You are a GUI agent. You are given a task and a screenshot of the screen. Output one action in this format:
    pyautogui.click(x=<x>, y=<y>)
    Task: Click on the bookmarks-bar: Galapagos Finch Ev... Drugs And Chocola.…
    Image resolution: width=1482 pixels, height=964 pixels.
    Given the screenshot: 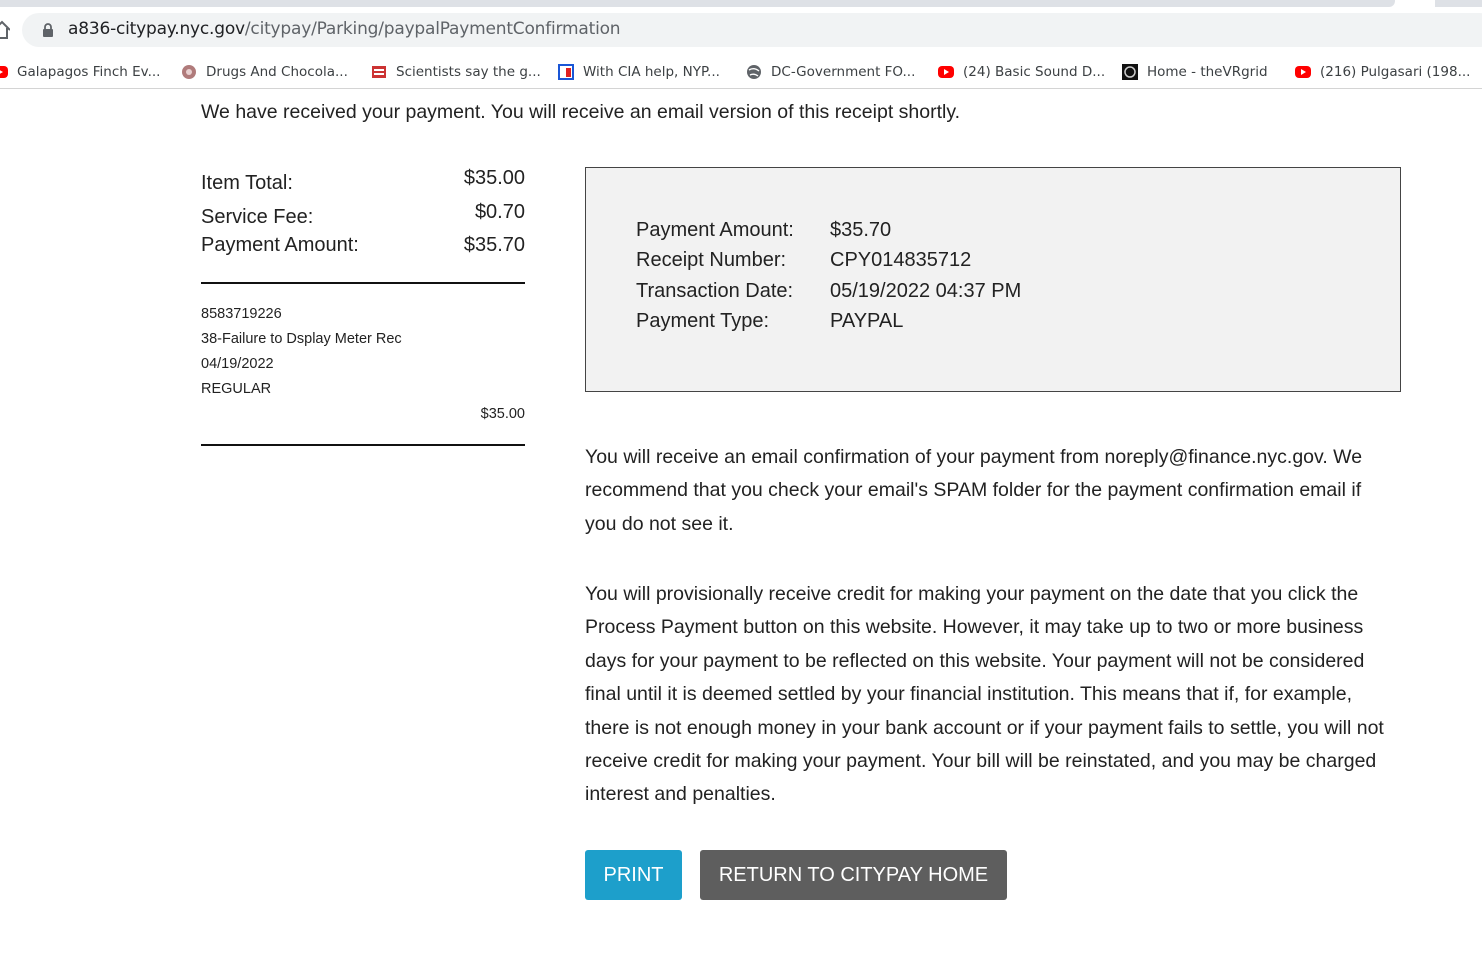 What is the action you would take?
    pyautogui.click(x=741, y=72)
    